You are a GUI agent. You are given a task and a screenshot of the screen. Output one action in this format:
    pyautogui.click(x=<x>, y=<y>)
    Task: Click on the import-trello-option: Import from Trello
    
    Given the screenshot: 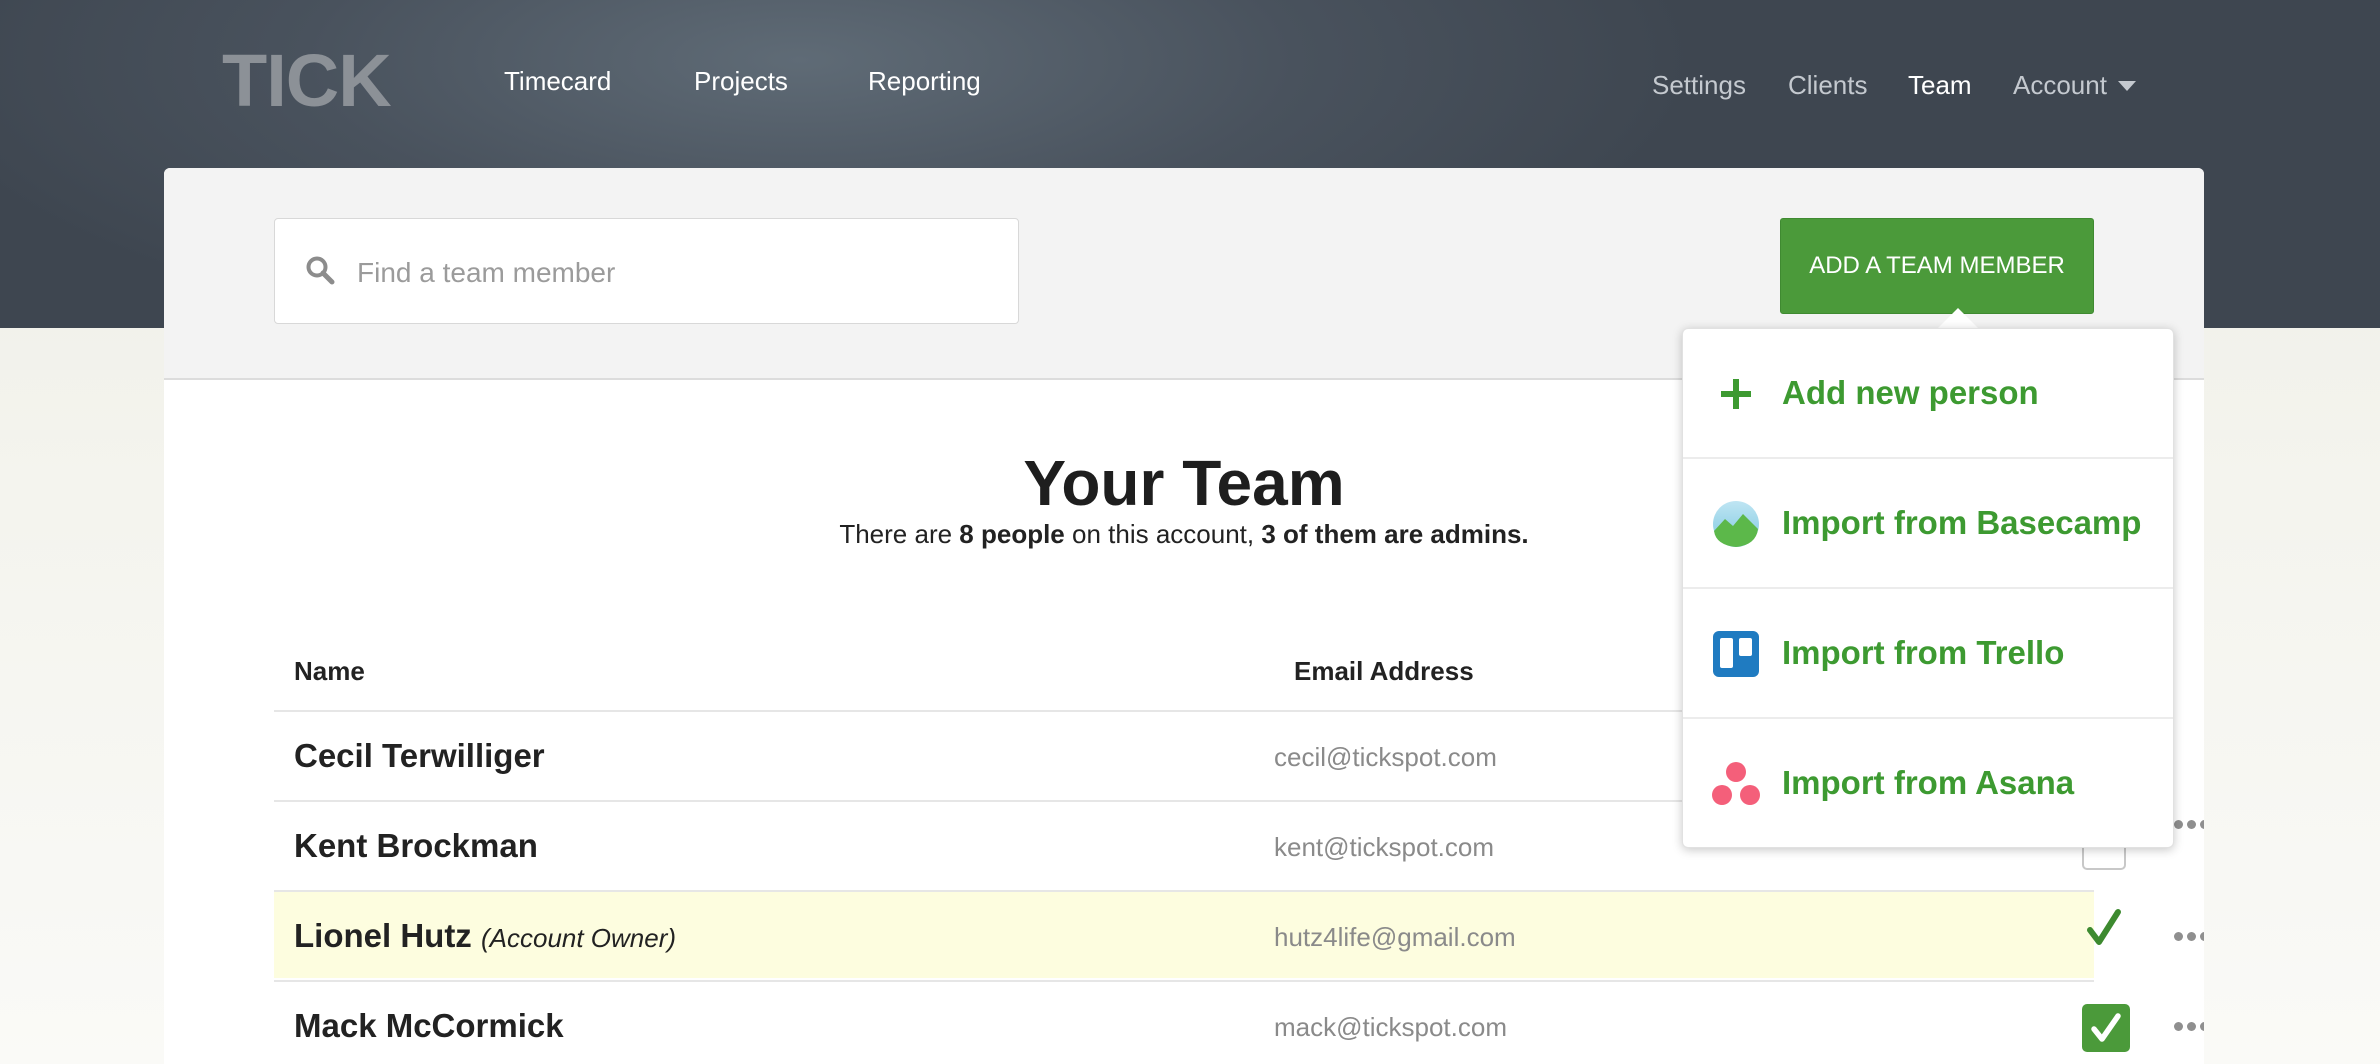 What is the action you would take?
    pyautogui.click(x=1928, y=654)
    